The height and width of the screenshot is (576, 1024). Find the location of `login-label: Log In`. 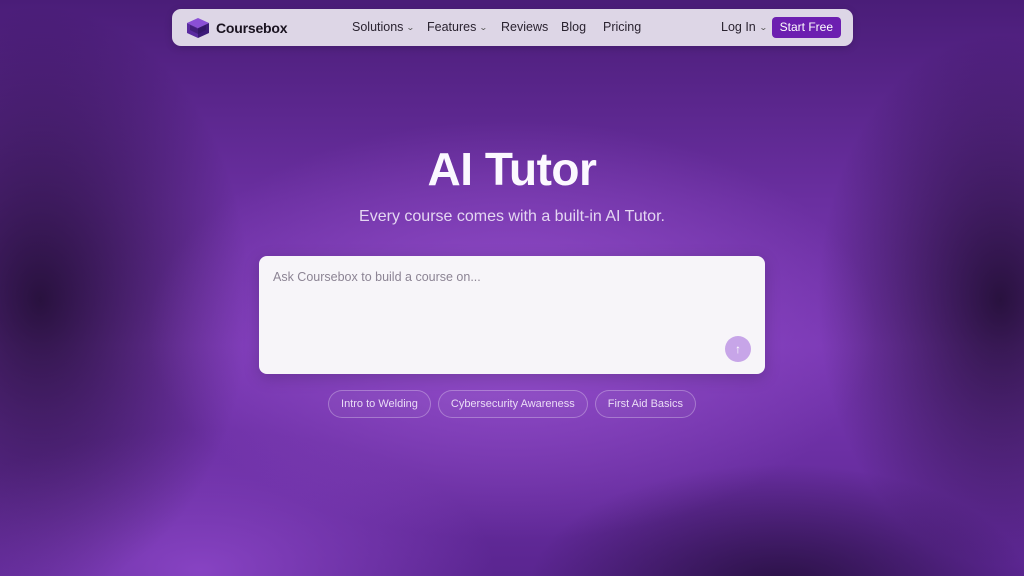

login-label: Log In is located at coordinates (738, 27).